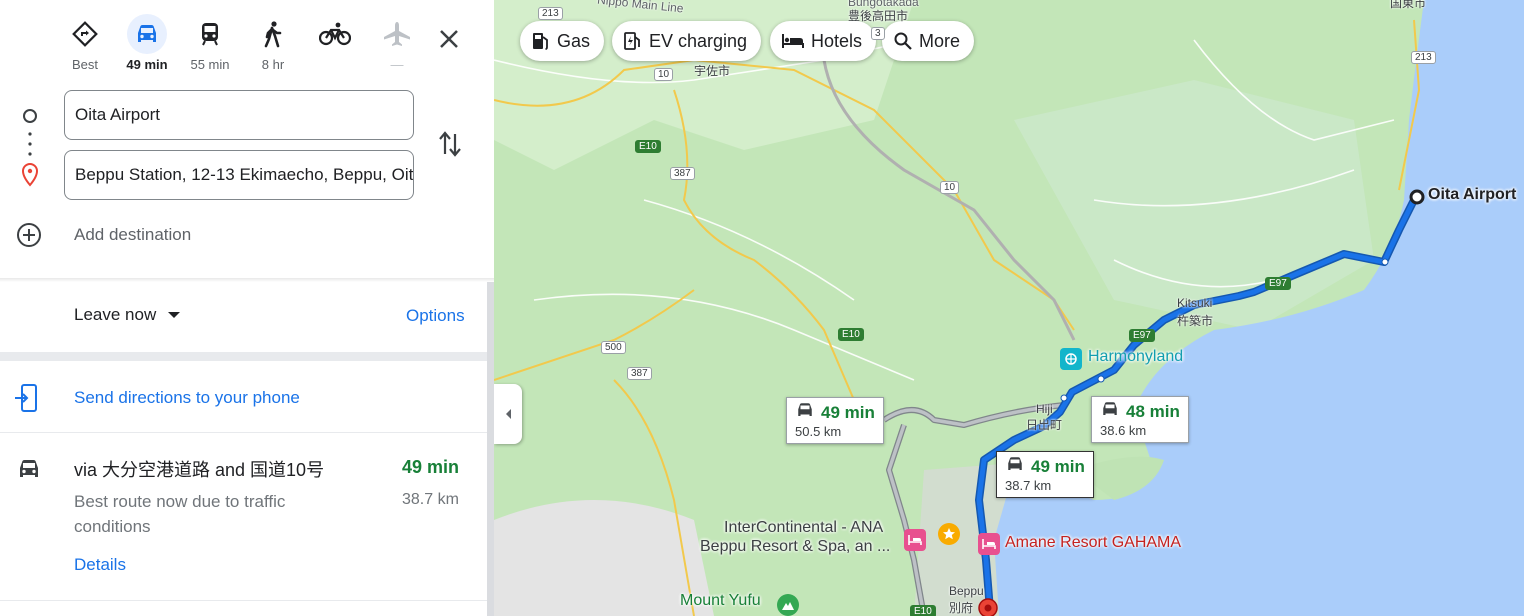  What do you see at coordinates (435, 316) in the screenshot?
I see `options-button: Options` at bounding box center [435, 316].